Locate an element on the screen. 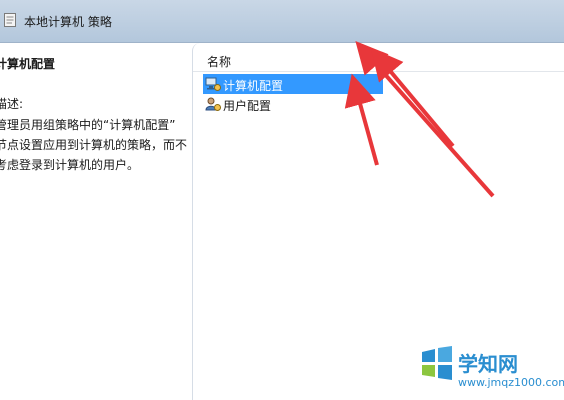 This screenshot has width=564, height=400. list-item-computer-config: 计算机配置 is located at coordinates (293, 84).